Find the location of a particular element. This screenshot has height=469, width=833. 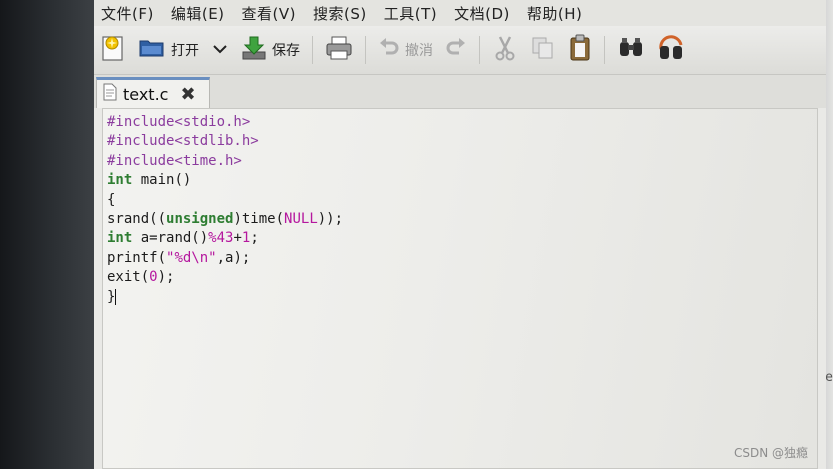

menu-view: 查看(V) is located at coordinates (270, 13).